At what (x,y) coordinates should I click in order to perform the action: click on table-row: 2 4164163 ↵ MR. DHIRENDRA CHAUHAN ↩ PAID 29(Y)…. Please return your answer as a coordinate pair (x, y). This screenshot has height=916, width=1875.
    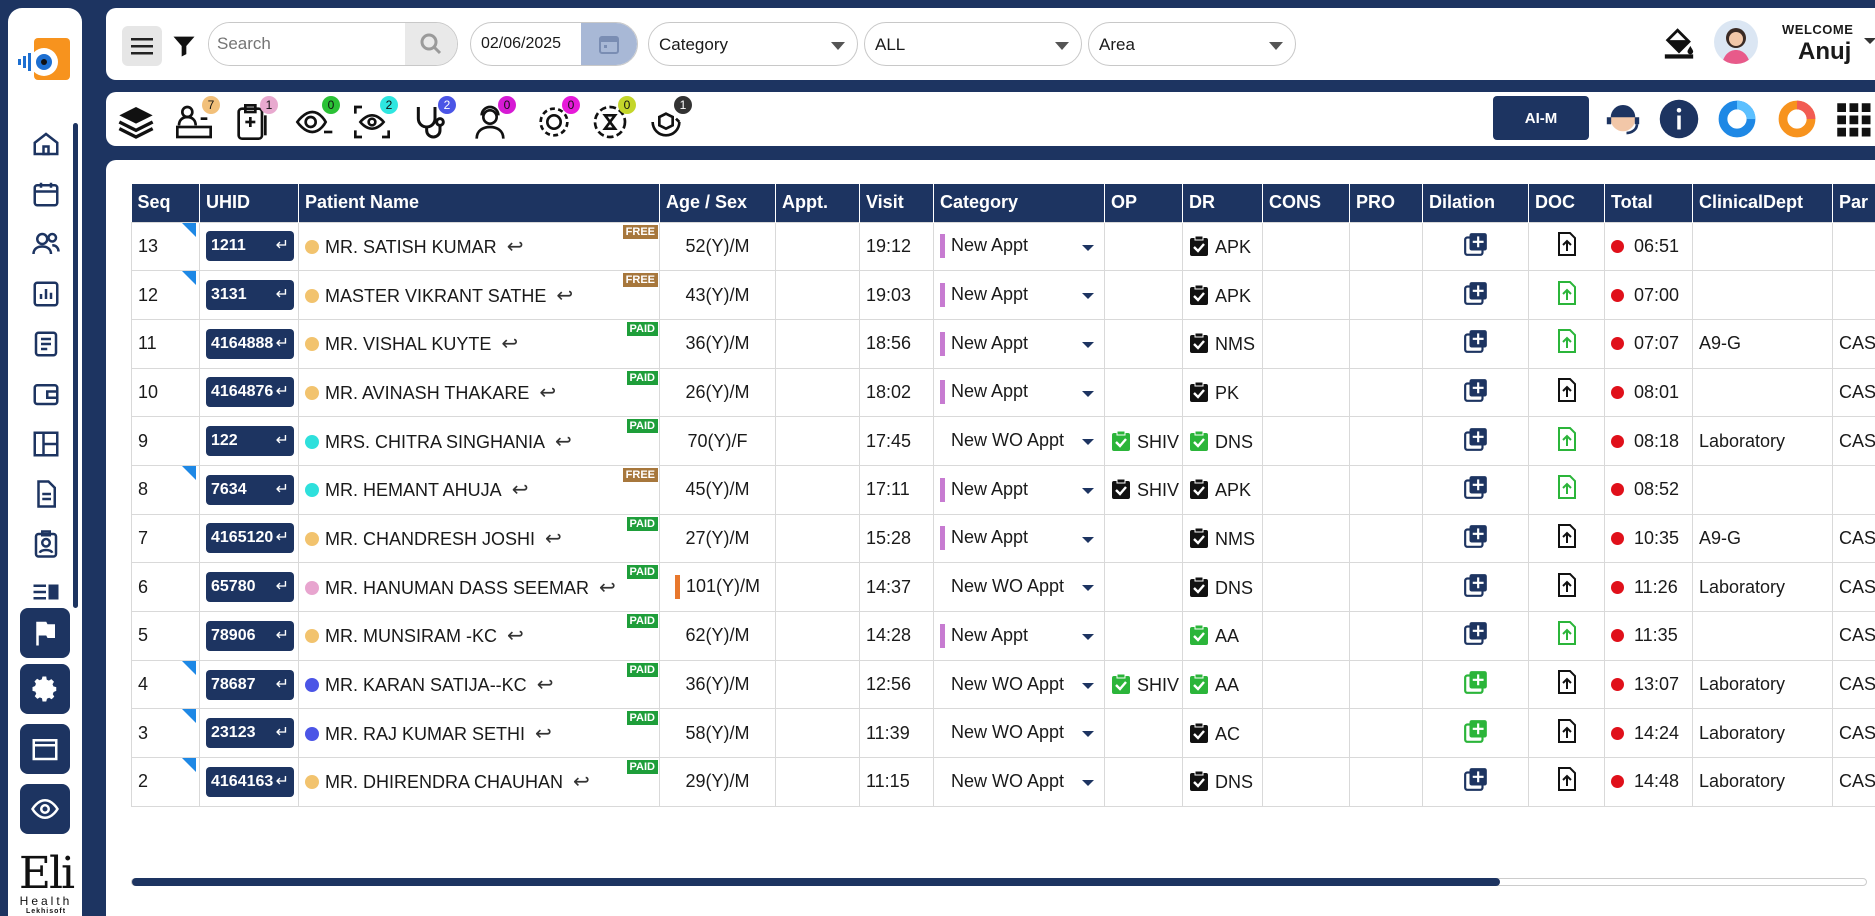
    Looking at the image, I should click on (1003, 782).